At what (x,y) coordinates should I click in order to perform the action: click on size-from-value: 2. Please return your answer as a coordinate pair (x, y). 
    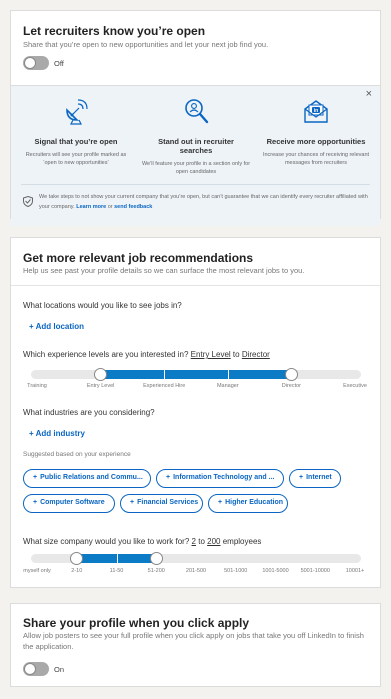
    Looking at the image, I should click on (193, 541).